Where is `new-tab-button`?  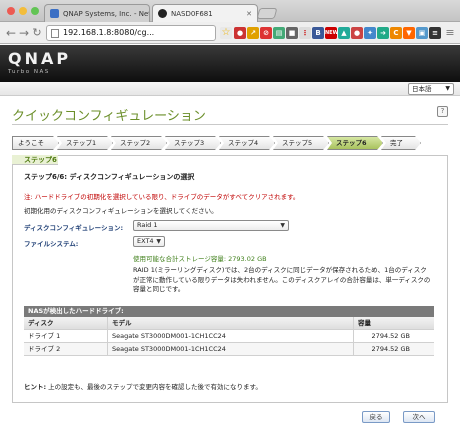
new-tab-button is located at coordinates (267, 13).